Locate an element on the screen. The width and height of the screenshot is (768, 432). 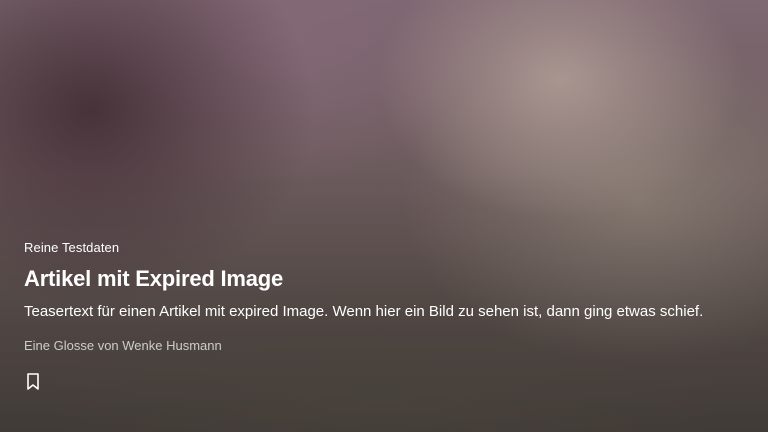
kicker: Reine Testdaten is located at coordinates (72, 247).